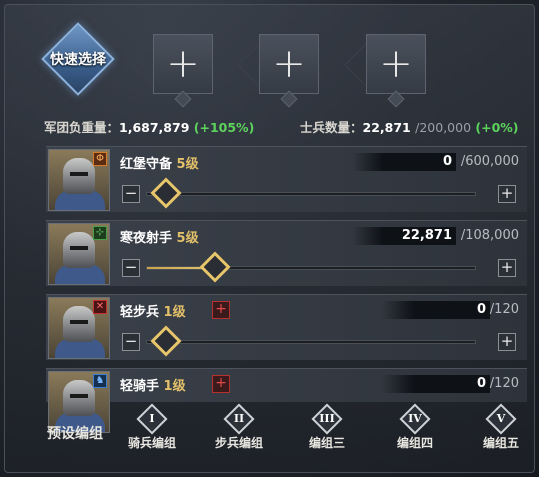 The height and width of the screenshot is (477, 539). I want to click on preset-group-button: V 编组五, so click(501, 427).